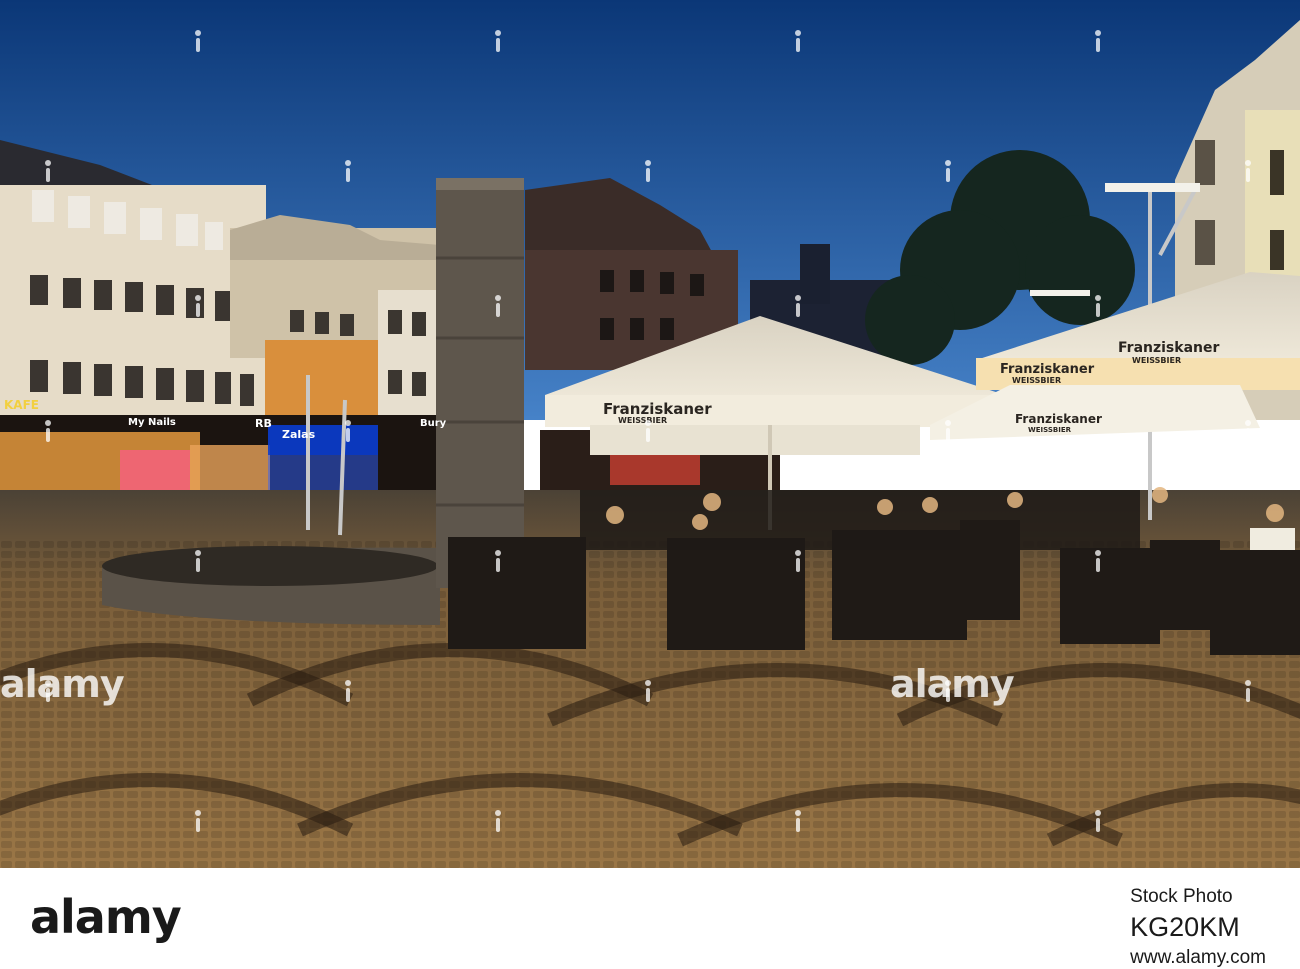 Image resolution: width=1300 pixels, height=969 pixels. Describe the element at coordinates (299, 434) in the screenshot. I see `shop-sign-2: Zalas` at that location.